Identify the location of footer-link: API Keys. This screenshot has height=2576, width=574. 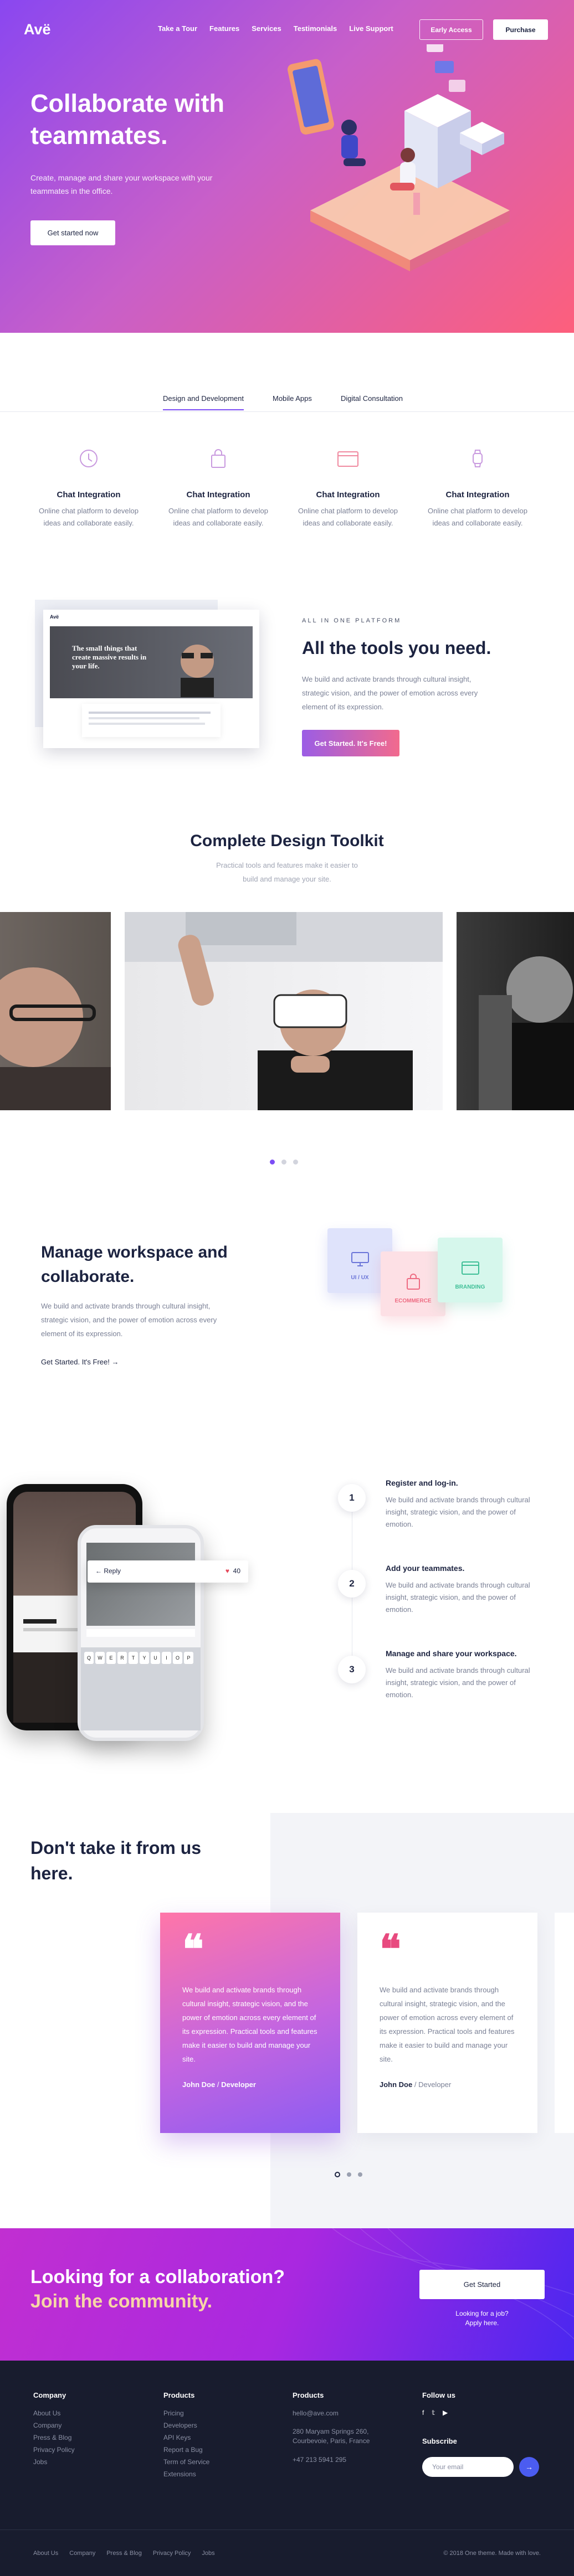
(186, 2437).